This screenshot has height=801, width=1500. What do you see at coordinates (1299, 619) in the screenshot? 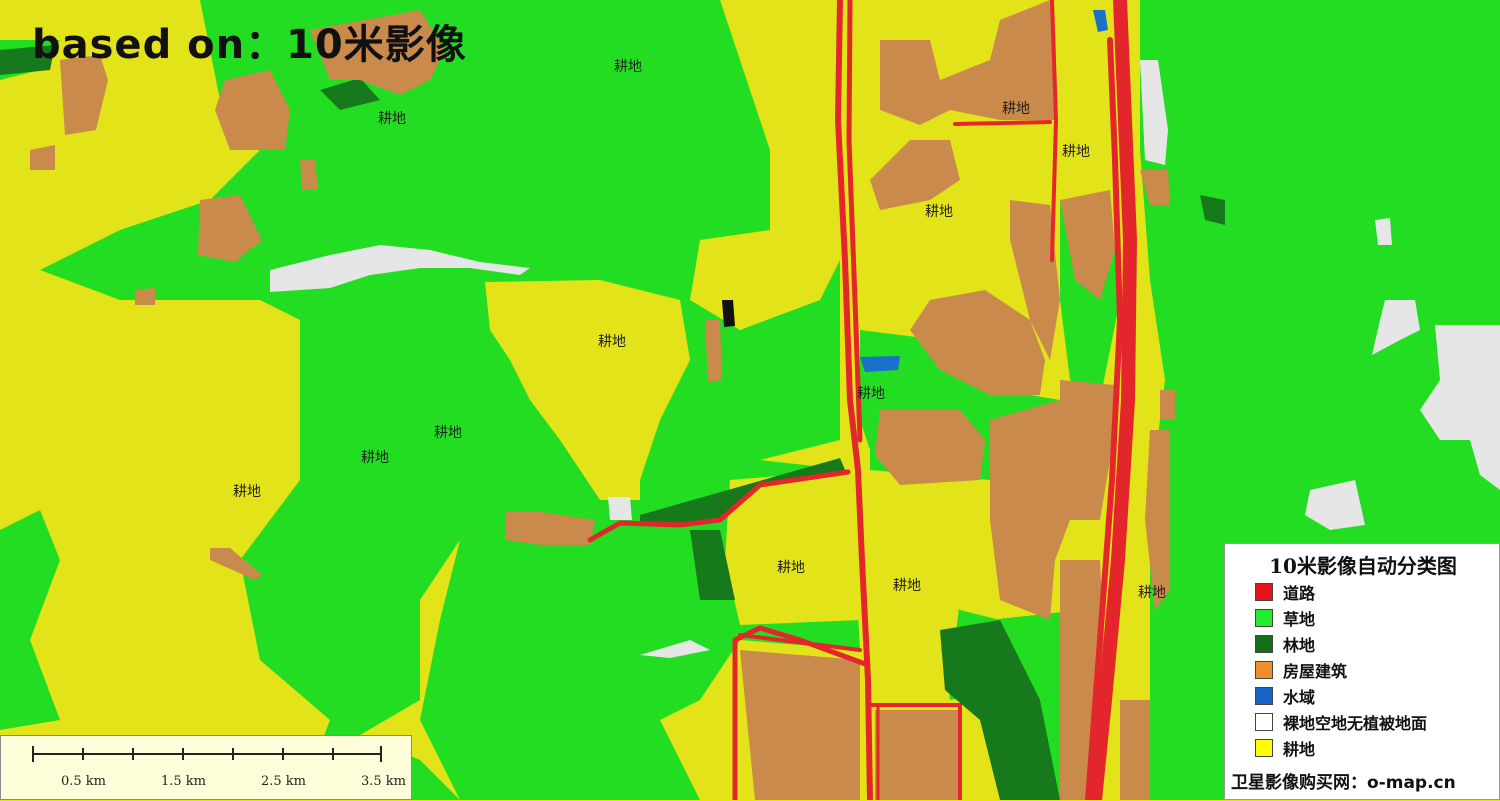
I see `legend-label: 草地` at bounding box center [1299, 619].